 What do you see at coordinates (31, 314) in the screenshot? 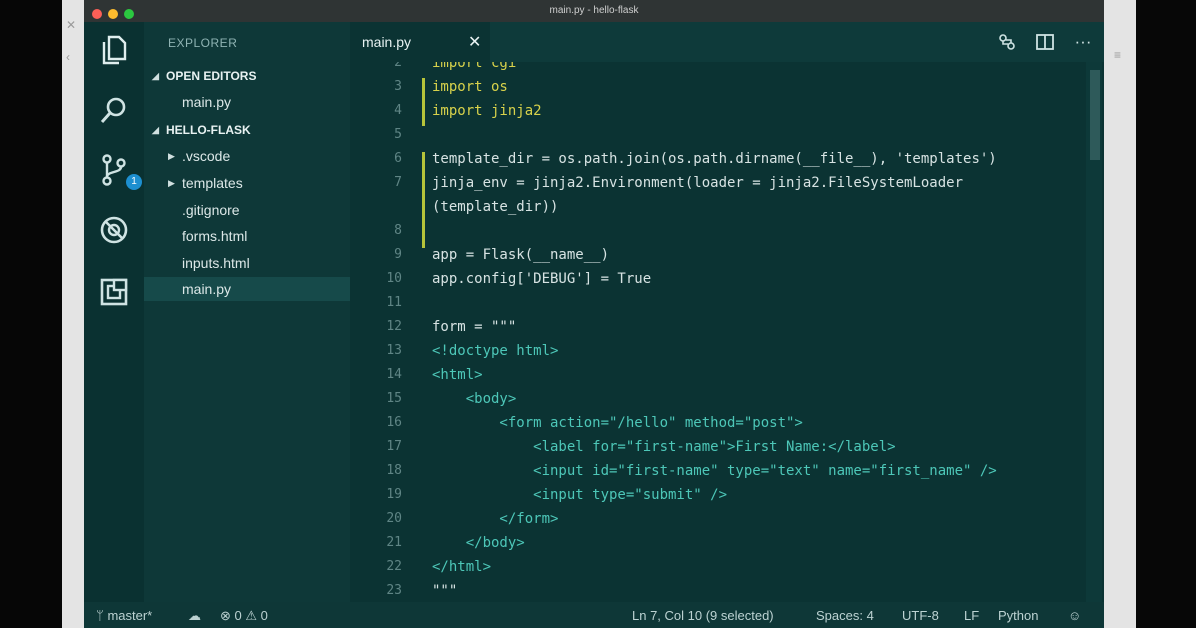
I see `screen-bezel-left` at bounding box center [31, 314].